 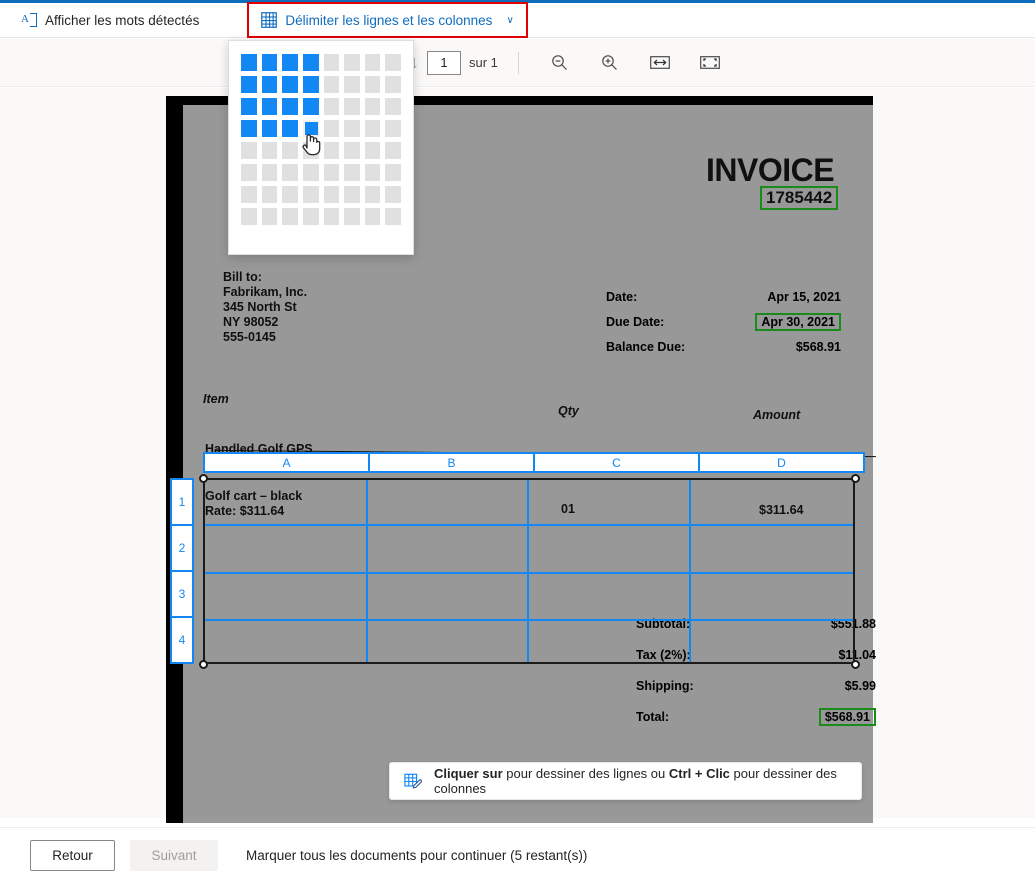 What do you see at coordinates (617, 462) in the screenshot?
I see `column-header-c: C` at bounding box center [617, 462].